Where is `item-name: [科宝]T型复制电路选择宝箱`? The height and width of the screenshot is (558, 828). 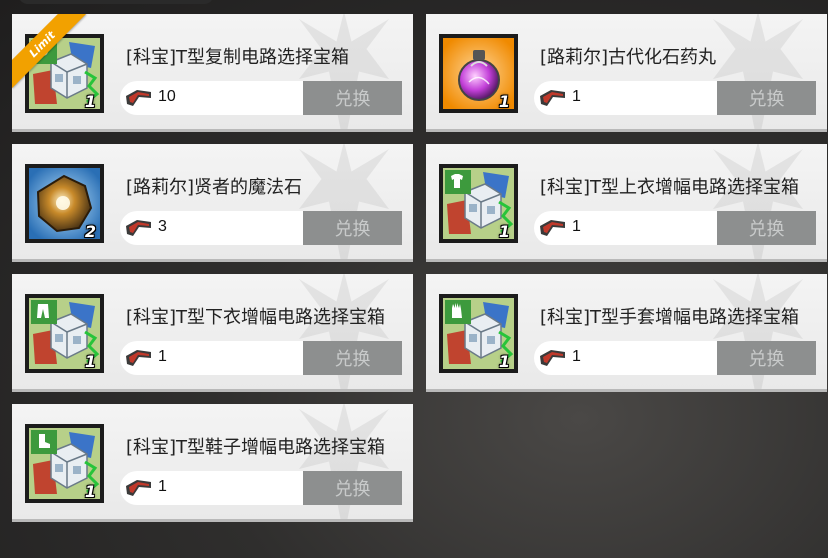 item-name: [科宝]T型复制电路选择宝箱 is located at coordinates (238, 57).